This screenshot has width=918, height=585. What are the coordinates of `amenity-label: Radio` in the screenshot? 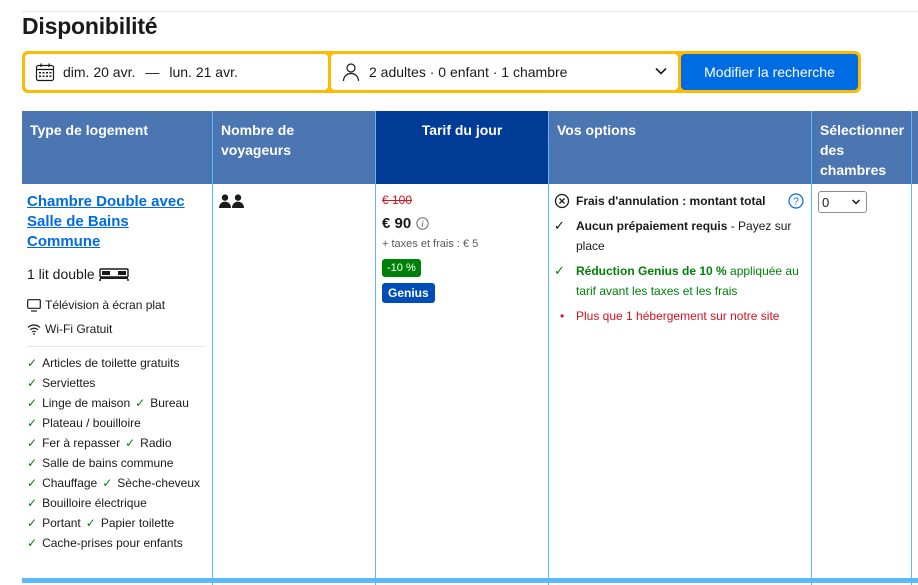 It's located at (156, 443).